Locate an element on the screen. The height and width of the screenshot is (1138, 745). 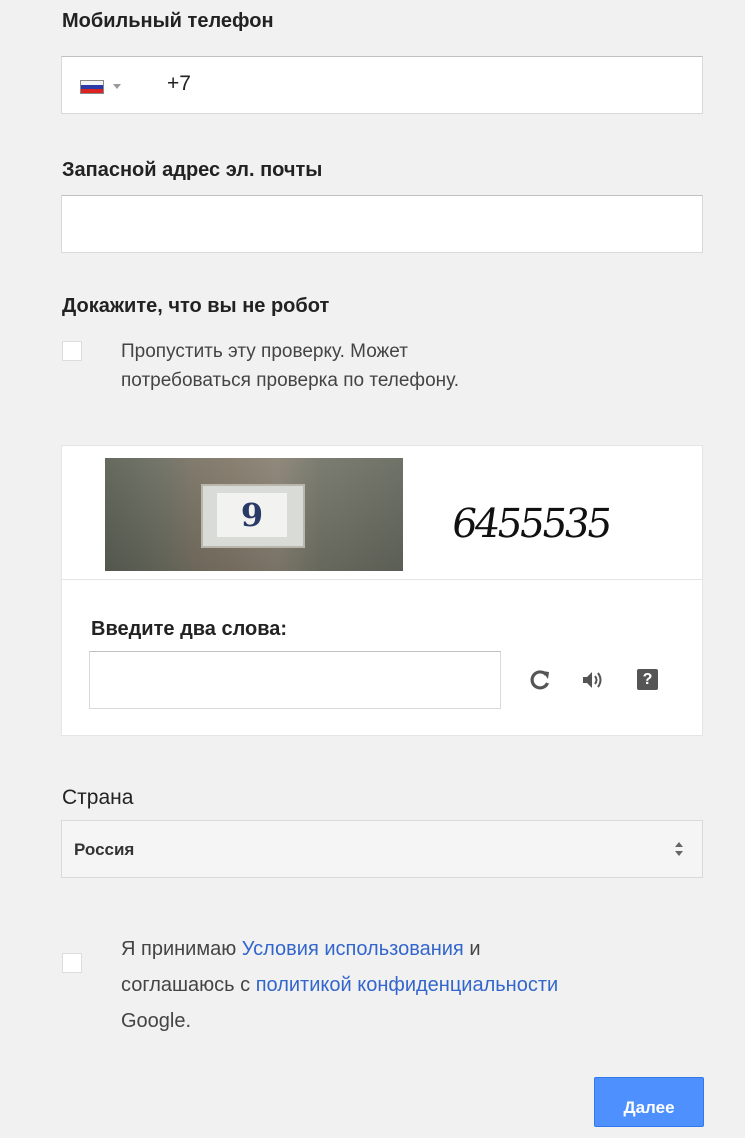
terms-checkbox is located at coordinates (72, 963).